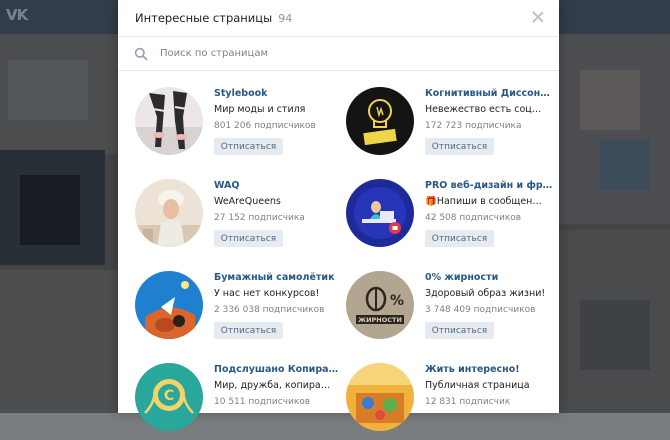 The image size is (670, 440). What do you see at coordinates (485, 293) in the screenshot?
I see `page-status: Здоровый образ жизни!` at bounding box center [485, 293].